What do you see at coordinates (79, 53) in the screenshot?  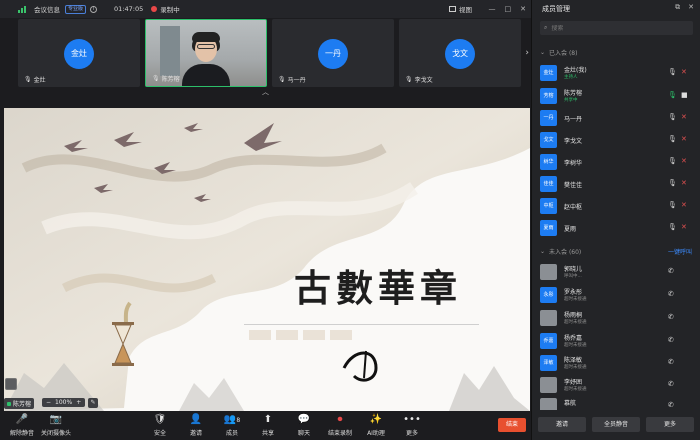 I see `video-tile: 金灶 🎙 金灶` at bounding box center [79, 53].